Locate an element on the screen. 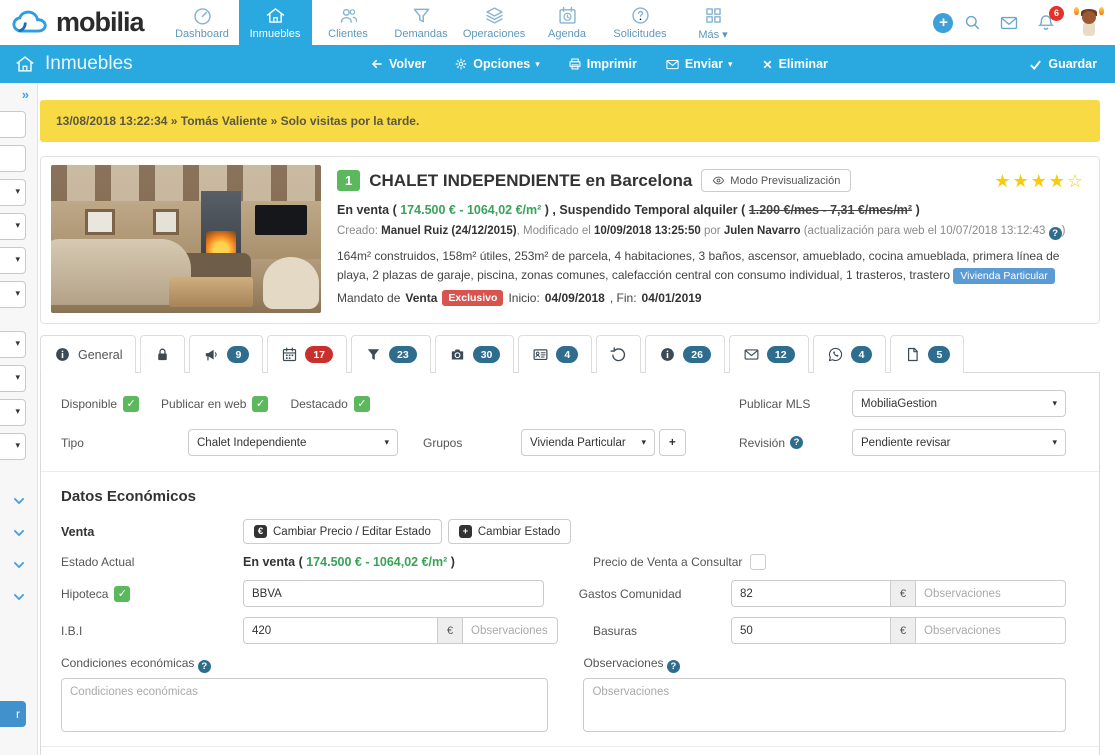  ibi-input is located at coordinates (340, 630).